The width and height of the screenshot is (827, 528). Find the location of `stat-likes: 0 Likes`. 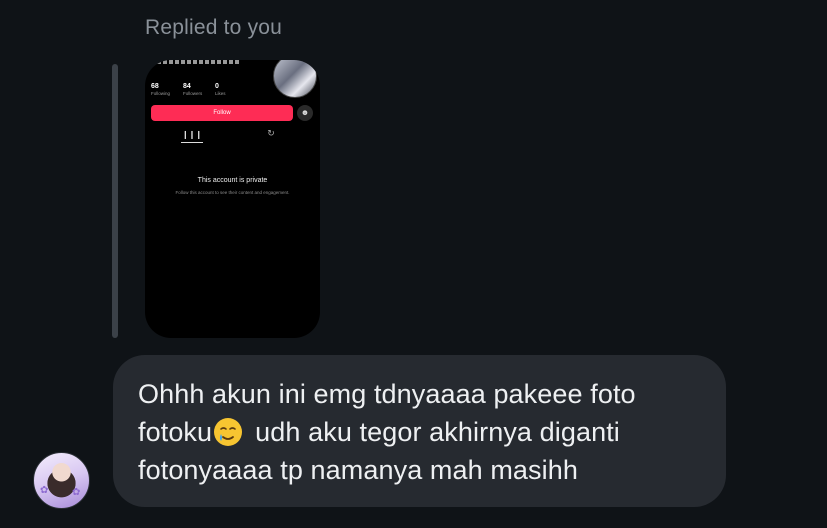

stat-likes: 0 Likes is located at coordinates (220, 89).